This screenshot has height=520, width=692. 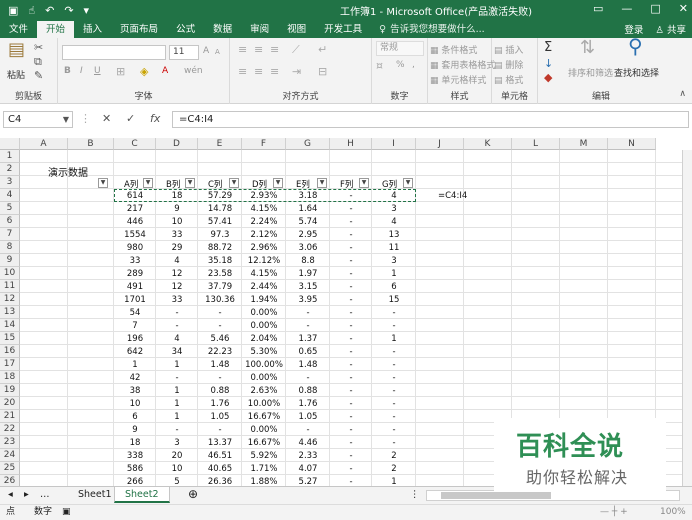 I want to click on table-cell: 1.48, so click(x=308, y=365).